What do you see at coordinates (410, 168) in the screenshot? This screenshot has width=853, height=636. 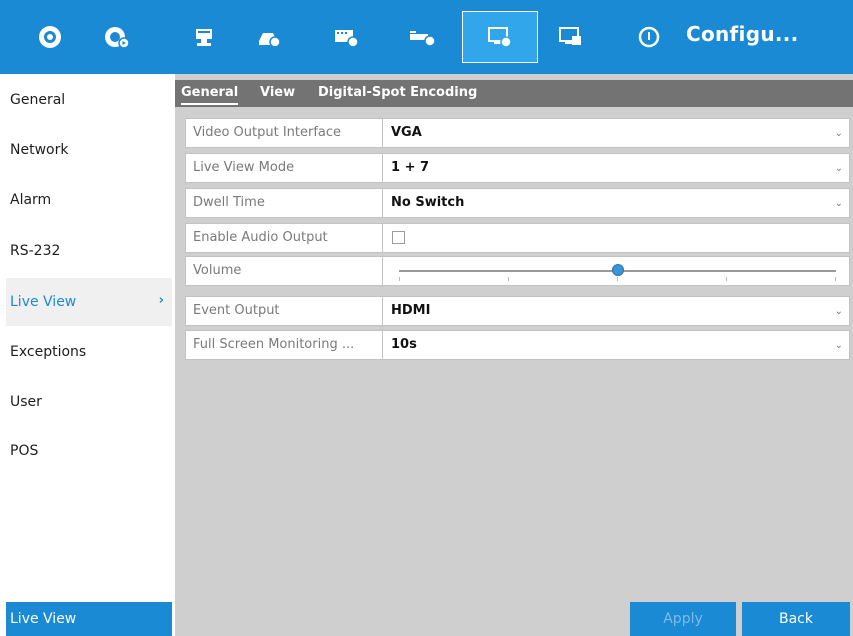 I see `live-view-mode-select: 1 + 7` at bounding box center [410, 168].